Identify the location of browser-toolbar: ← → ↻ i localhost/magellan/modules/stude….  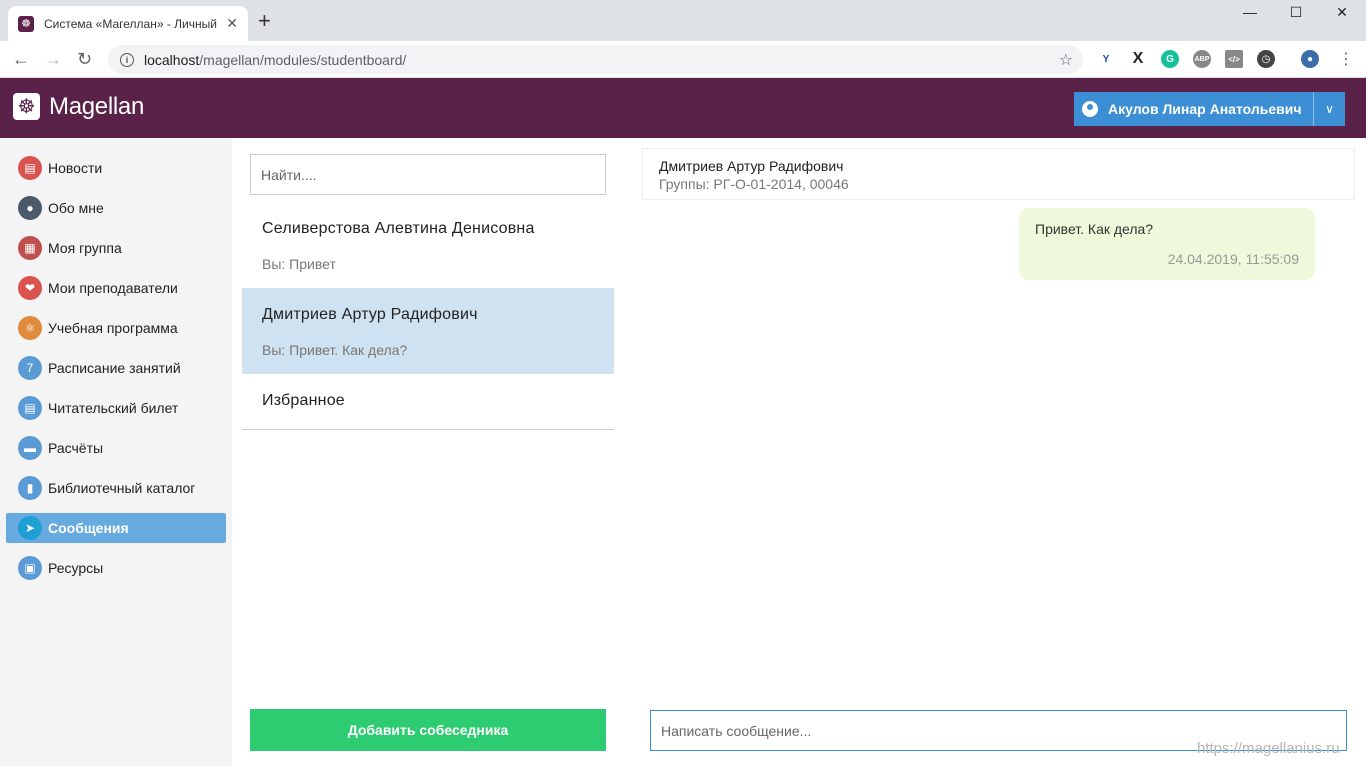
(683, 59).